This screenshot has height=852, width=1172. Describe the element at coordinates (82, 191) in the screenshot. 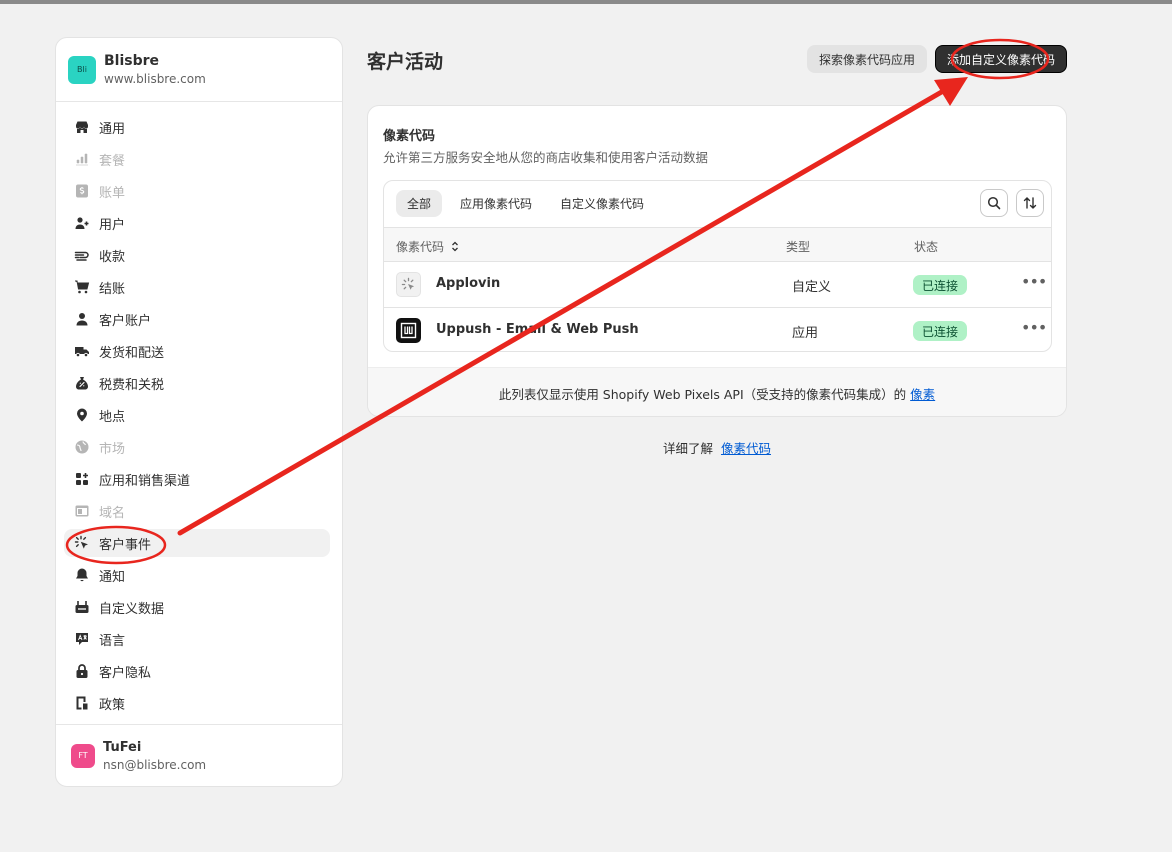

I see `dollar-icon` at that location.